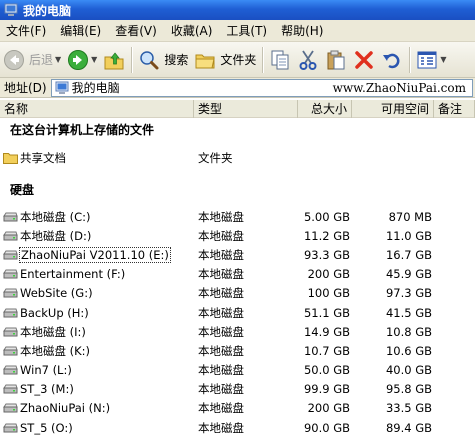 The height and width of the screenshot is (439, 475). Describe the element at coordinates (58, 59) in the screenshot. I see `back-dropdown-icon: ▼` at that location.